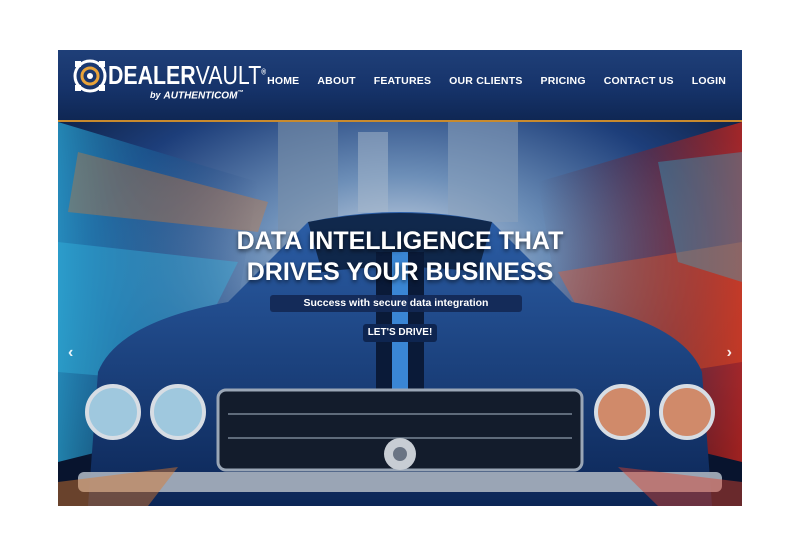  Describe the element at coordinates (639, 81) in the screenshot. I see `nav-contact-us: CONTACT US` at that location.